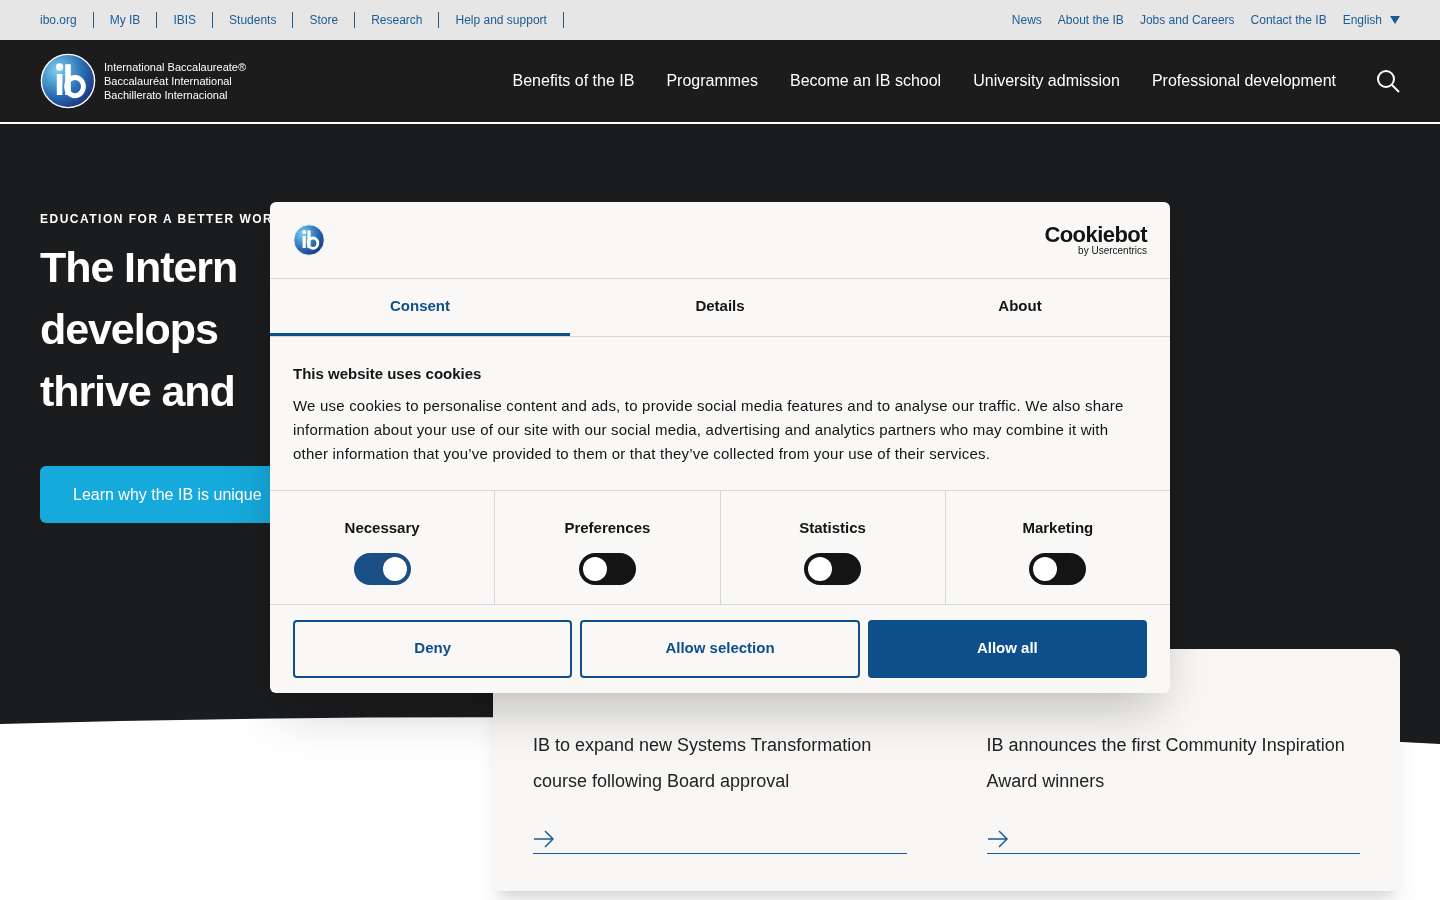 The height and width of the screenshot is (900, 1440). I want to click on utility-link: My IB, so click(125, 20).